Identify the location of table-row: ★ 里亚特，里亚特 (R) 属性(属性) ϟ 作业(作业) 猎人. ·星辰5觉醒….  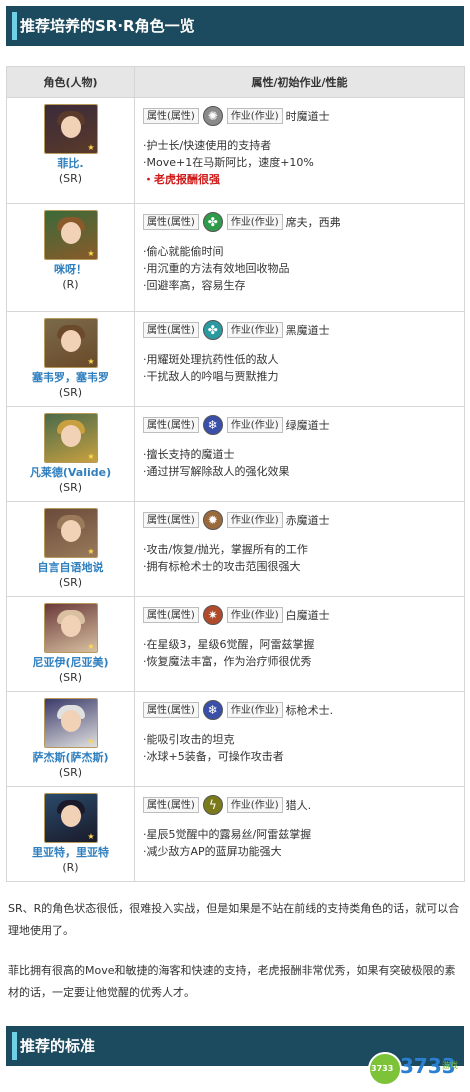
(235, 834).